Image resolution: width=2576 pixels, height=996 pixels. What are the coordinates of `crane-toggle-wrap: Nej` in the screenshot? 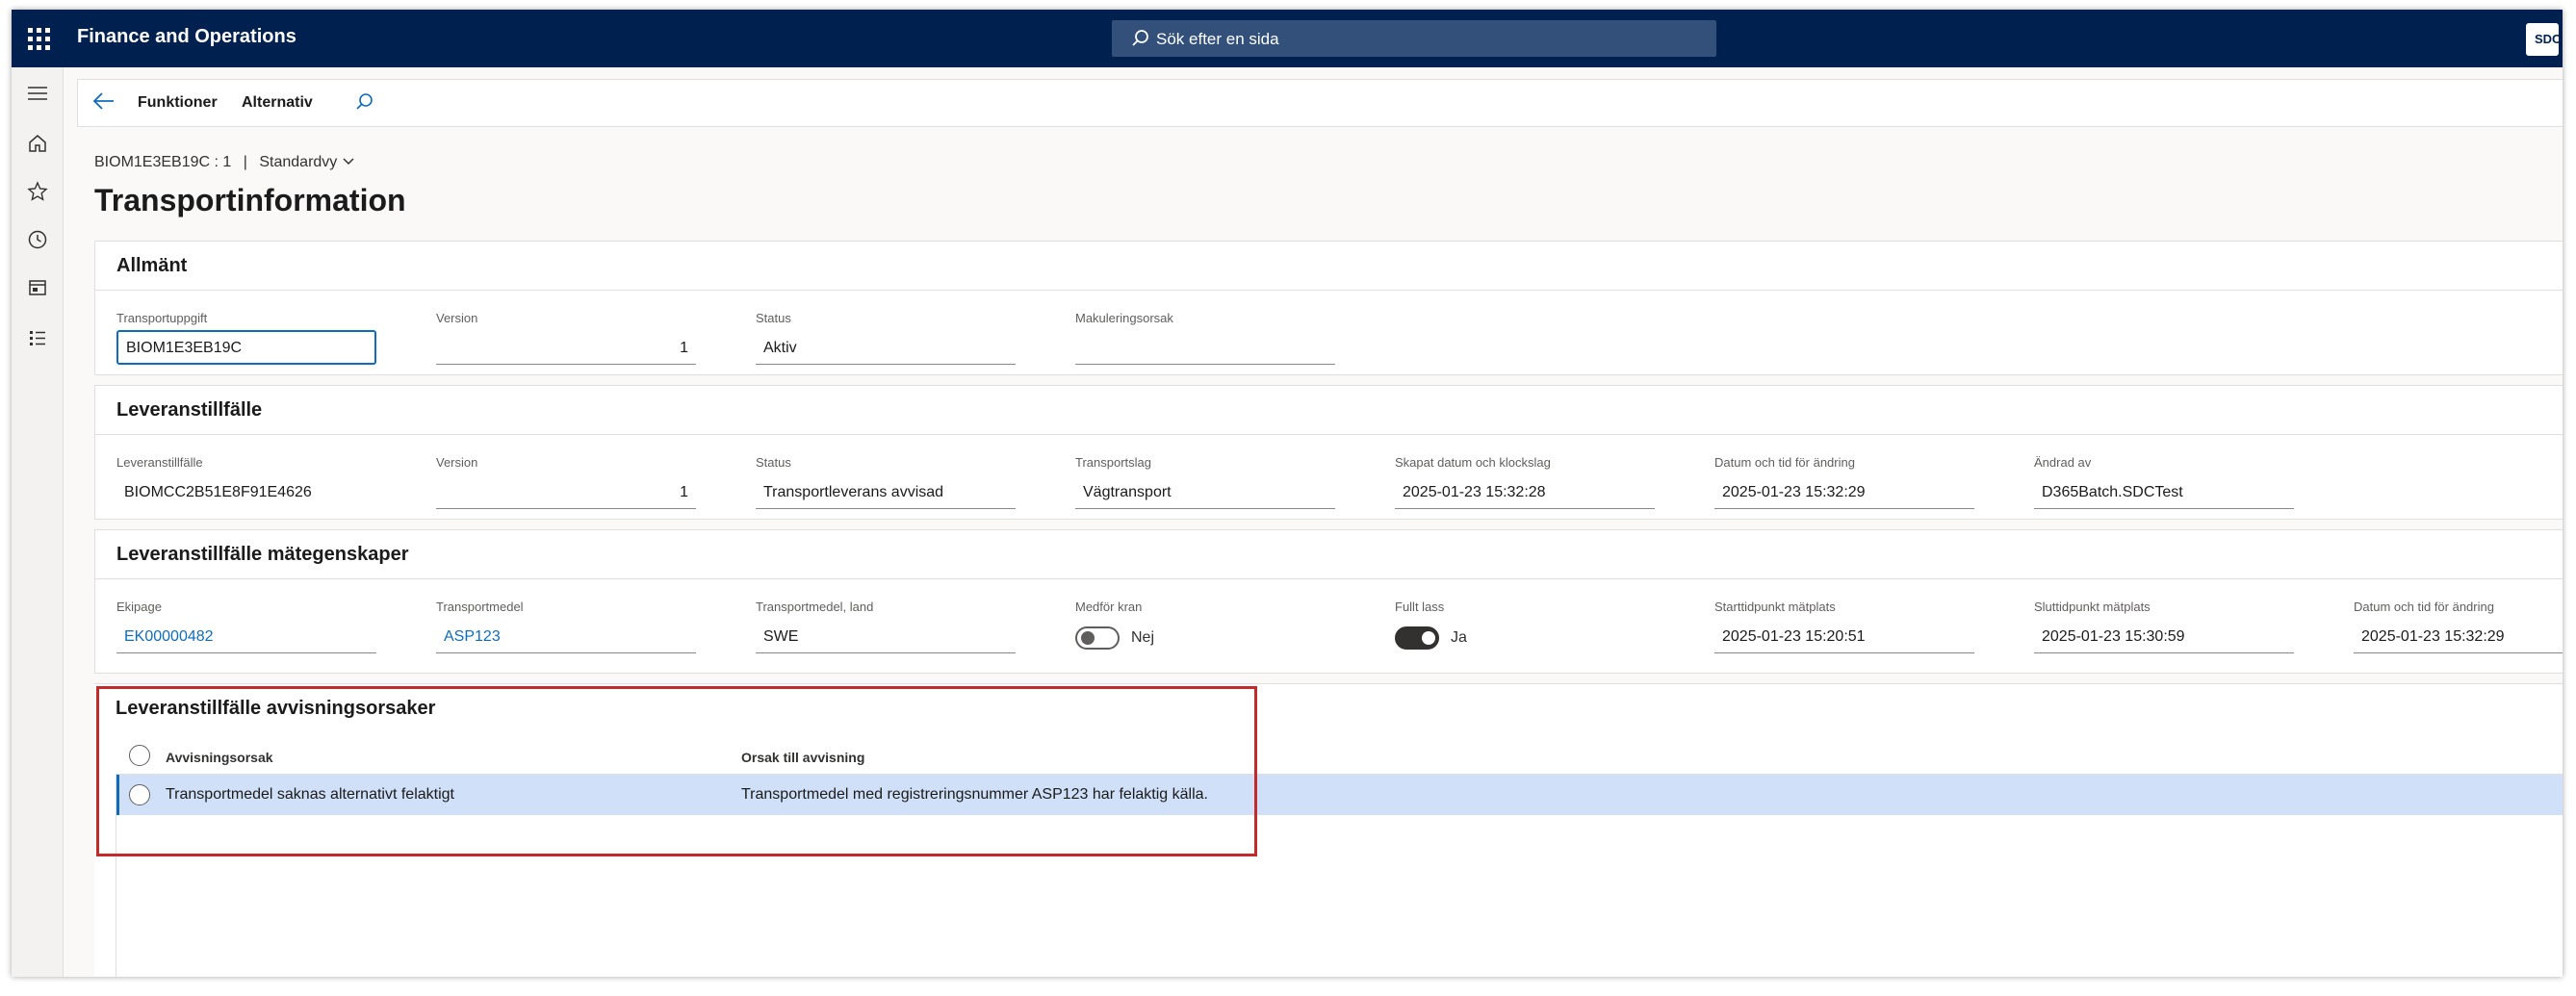 It's located at (1172, 637).